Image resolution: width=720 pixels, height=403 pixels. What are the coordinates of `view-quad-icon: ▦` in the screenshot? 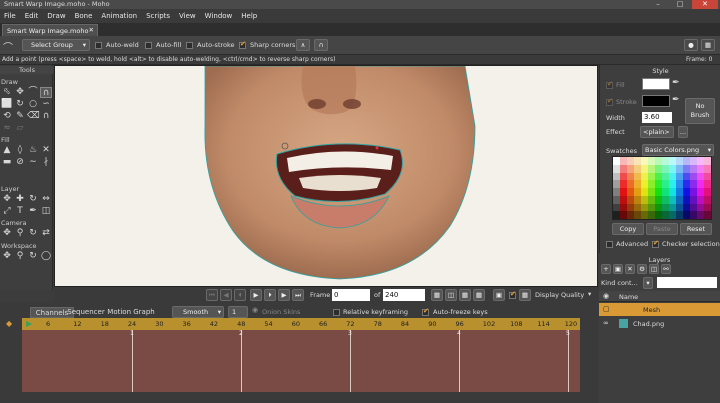 It's located at (465, 295).